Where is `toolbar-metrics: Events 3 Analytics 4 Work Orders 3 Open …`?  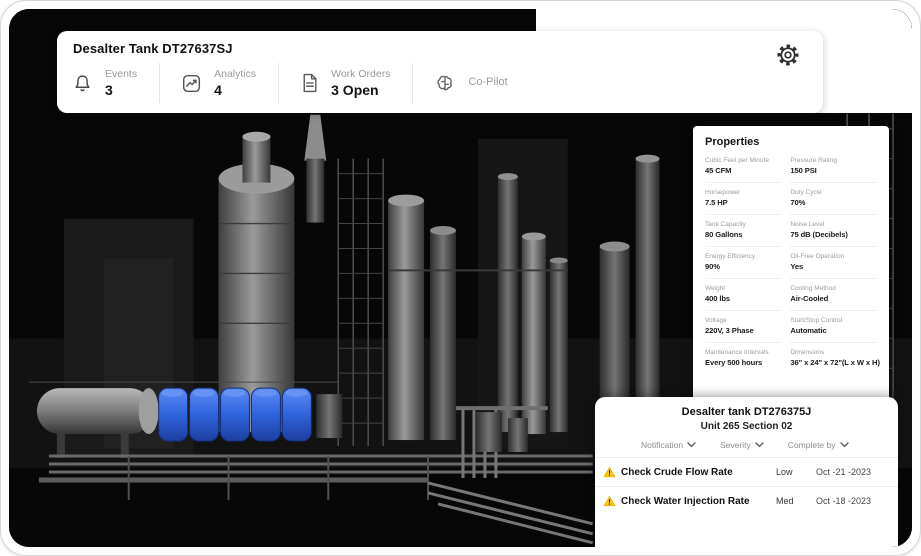 toolbar-metrics: Events 3 Analytics 4 Work Orders 3 Open … is located at coordinates (440, 83).